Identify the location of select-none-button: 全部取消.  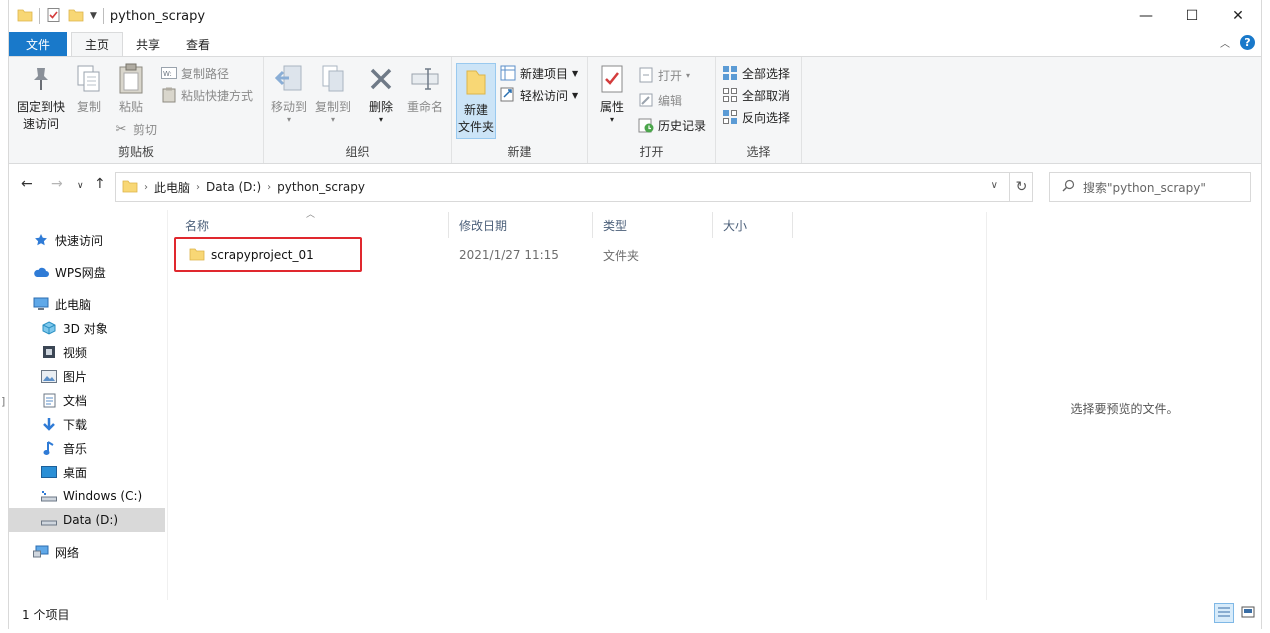
(756, 95).